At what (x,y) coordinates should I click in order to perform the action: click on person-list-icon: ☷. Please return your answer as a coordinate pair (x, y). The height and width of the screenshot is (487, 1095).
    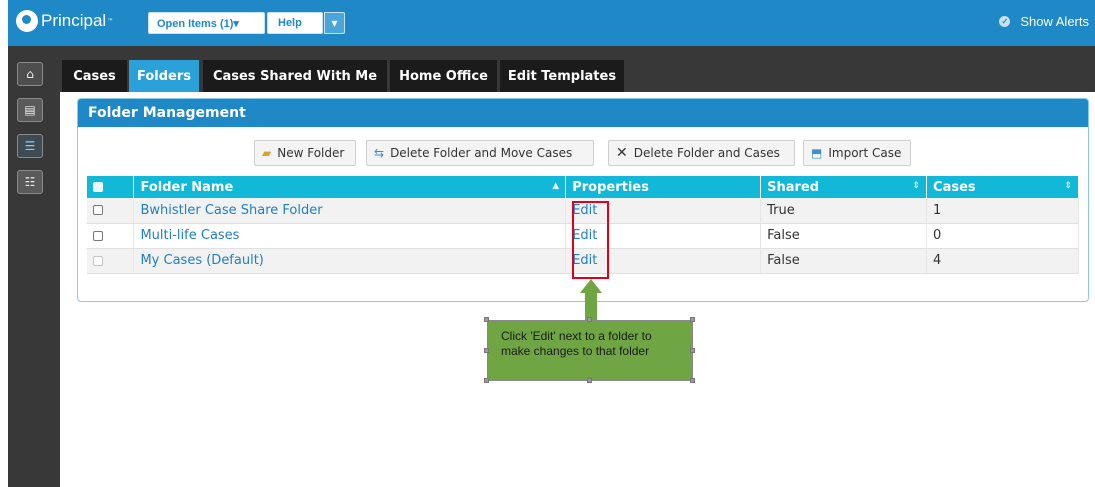
    Looking at the image, I should click on (30, 182).